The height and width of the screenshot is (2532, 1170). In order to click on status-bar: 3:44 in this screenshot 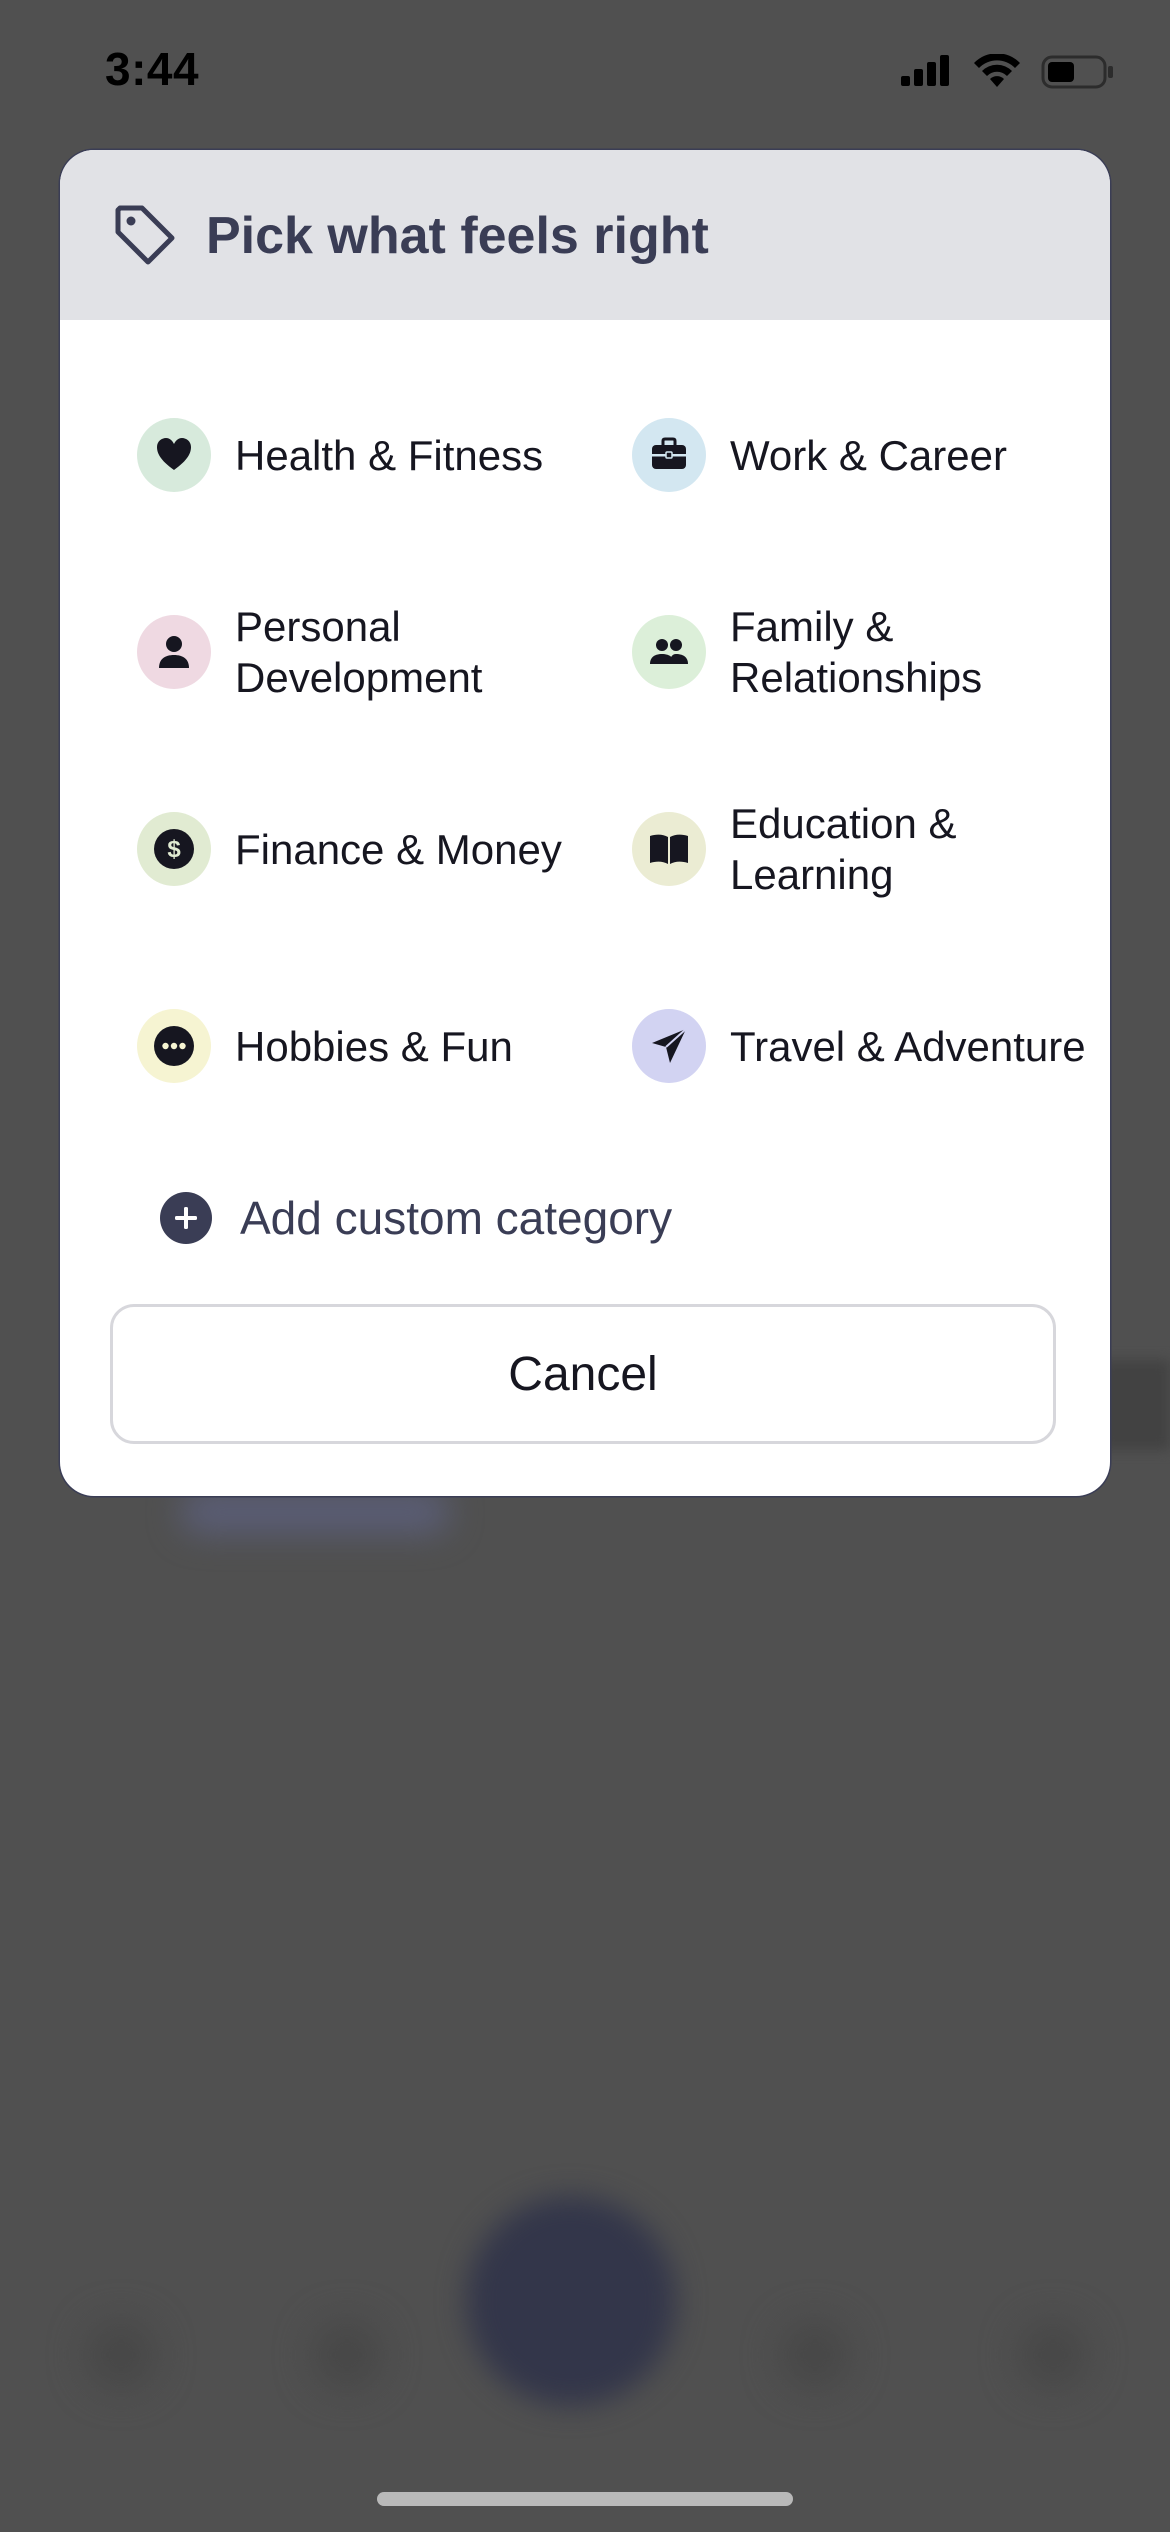, I will do `click(585, 75)`.